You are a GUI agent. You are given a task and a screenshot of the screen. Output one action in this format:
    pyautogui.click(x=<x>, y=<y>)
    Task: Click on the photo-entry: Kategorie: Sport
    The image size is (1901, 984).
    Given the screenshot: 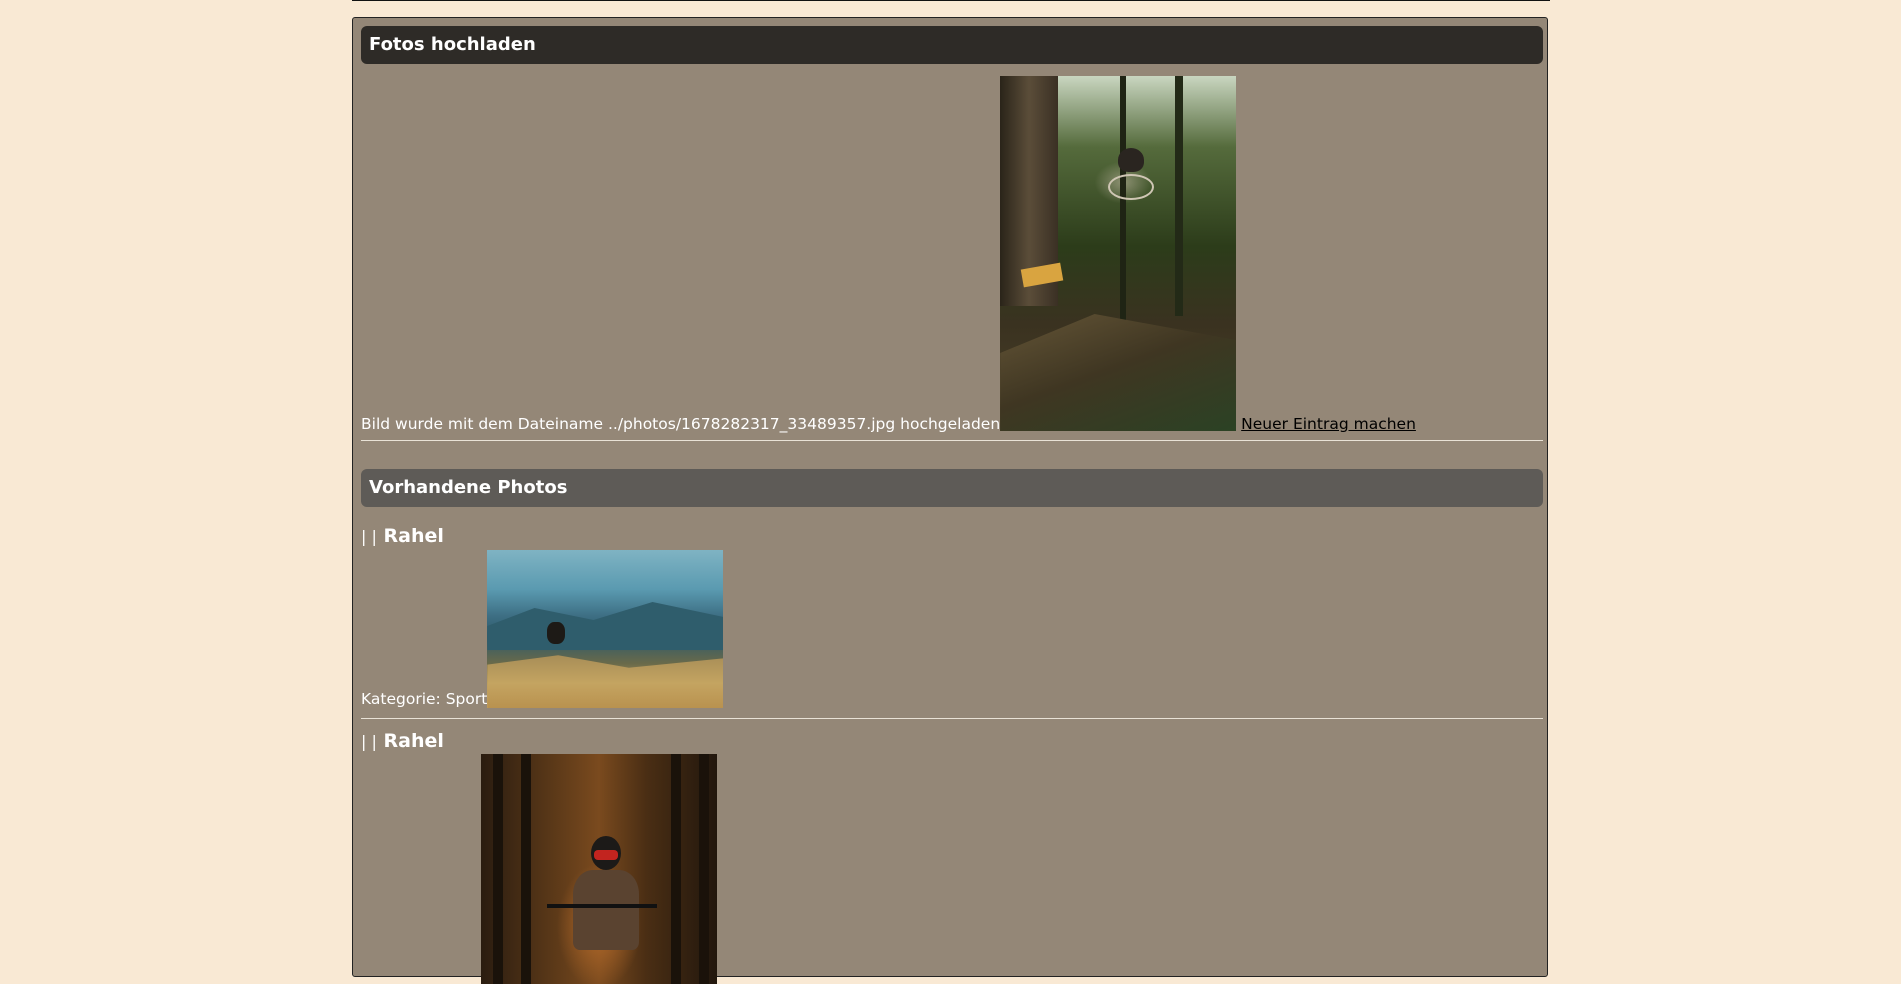 What is the action you would take?
    pyautogui.click(x=542, y=629)
    